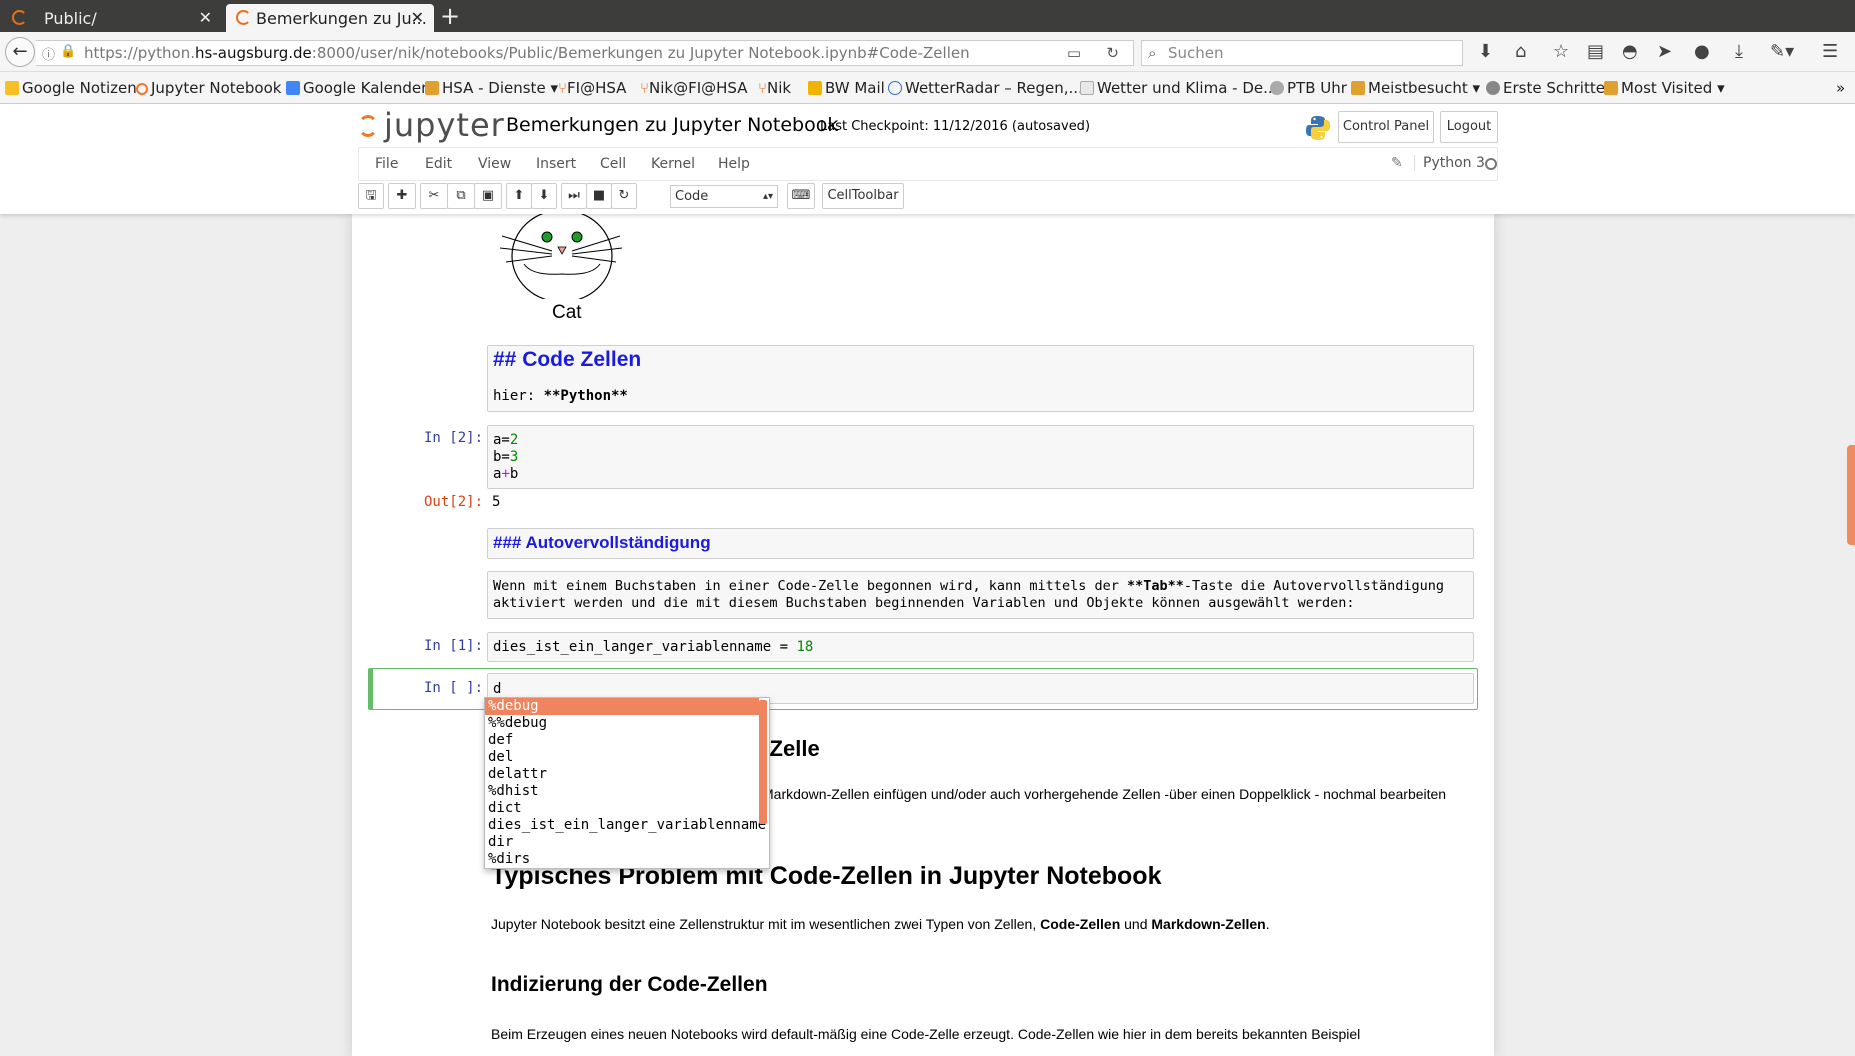  Describe the element at coordinates (1449, 163) in the screenshot. I see `kernel-name: Python 3` at that location.